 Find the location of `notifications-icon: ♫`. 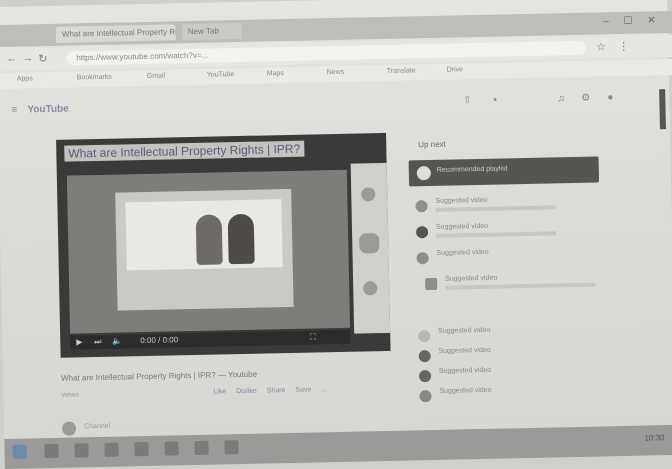

notifications-icon: ♫ is located at coordinates (561, 98).